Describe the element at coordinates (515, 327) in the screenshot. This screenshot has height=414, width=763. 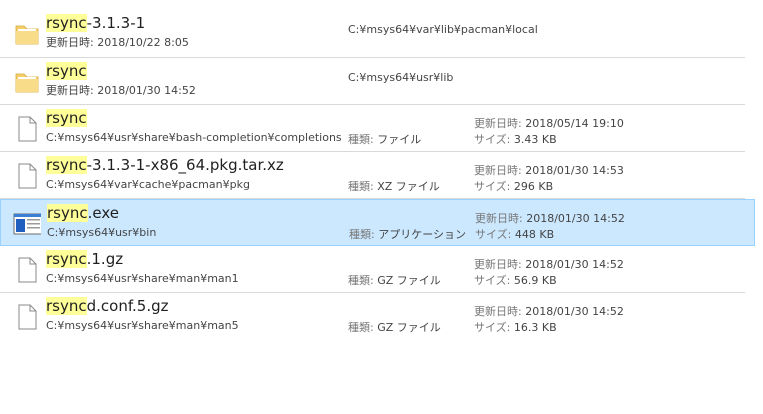
I see `item-size: サイズ: 16.3 KB` at that location.